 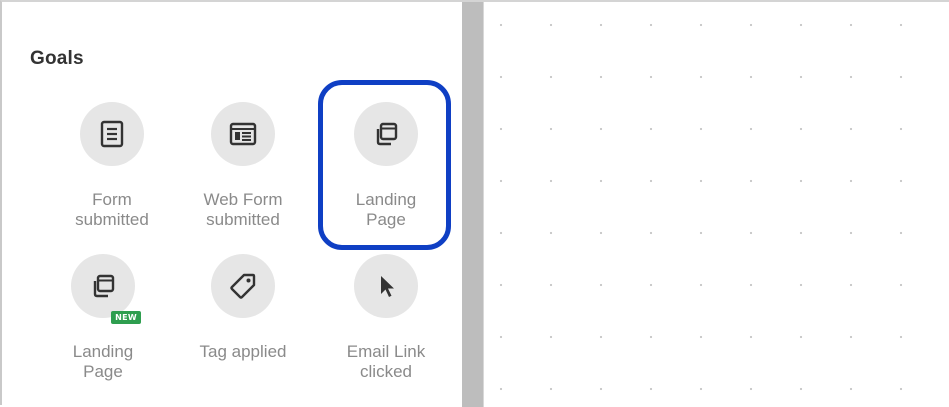 What do you see at coordinates (386, 361) in the screenshot?
I see `goal-label: Email Link clicked` at bounding box center [386, 361].